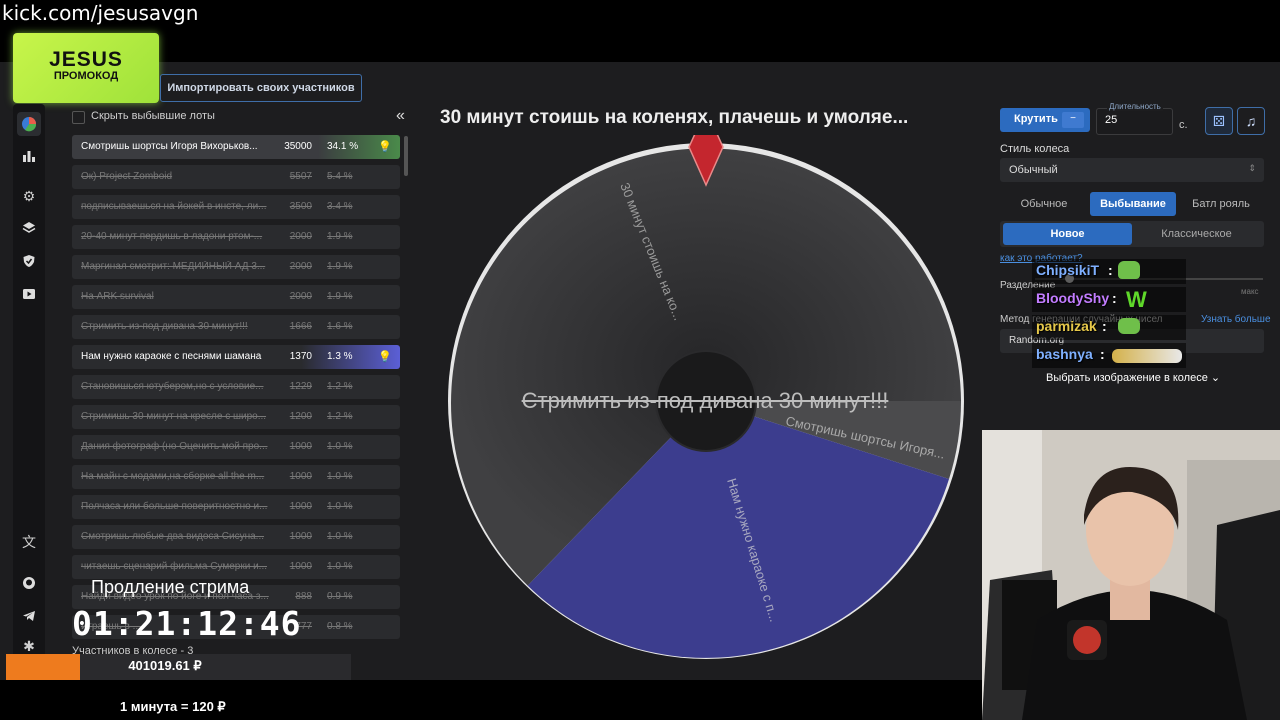  Describe the element at coordinates (1250, 291) in the screenshot. I see `split-max-label: макс` at that location.